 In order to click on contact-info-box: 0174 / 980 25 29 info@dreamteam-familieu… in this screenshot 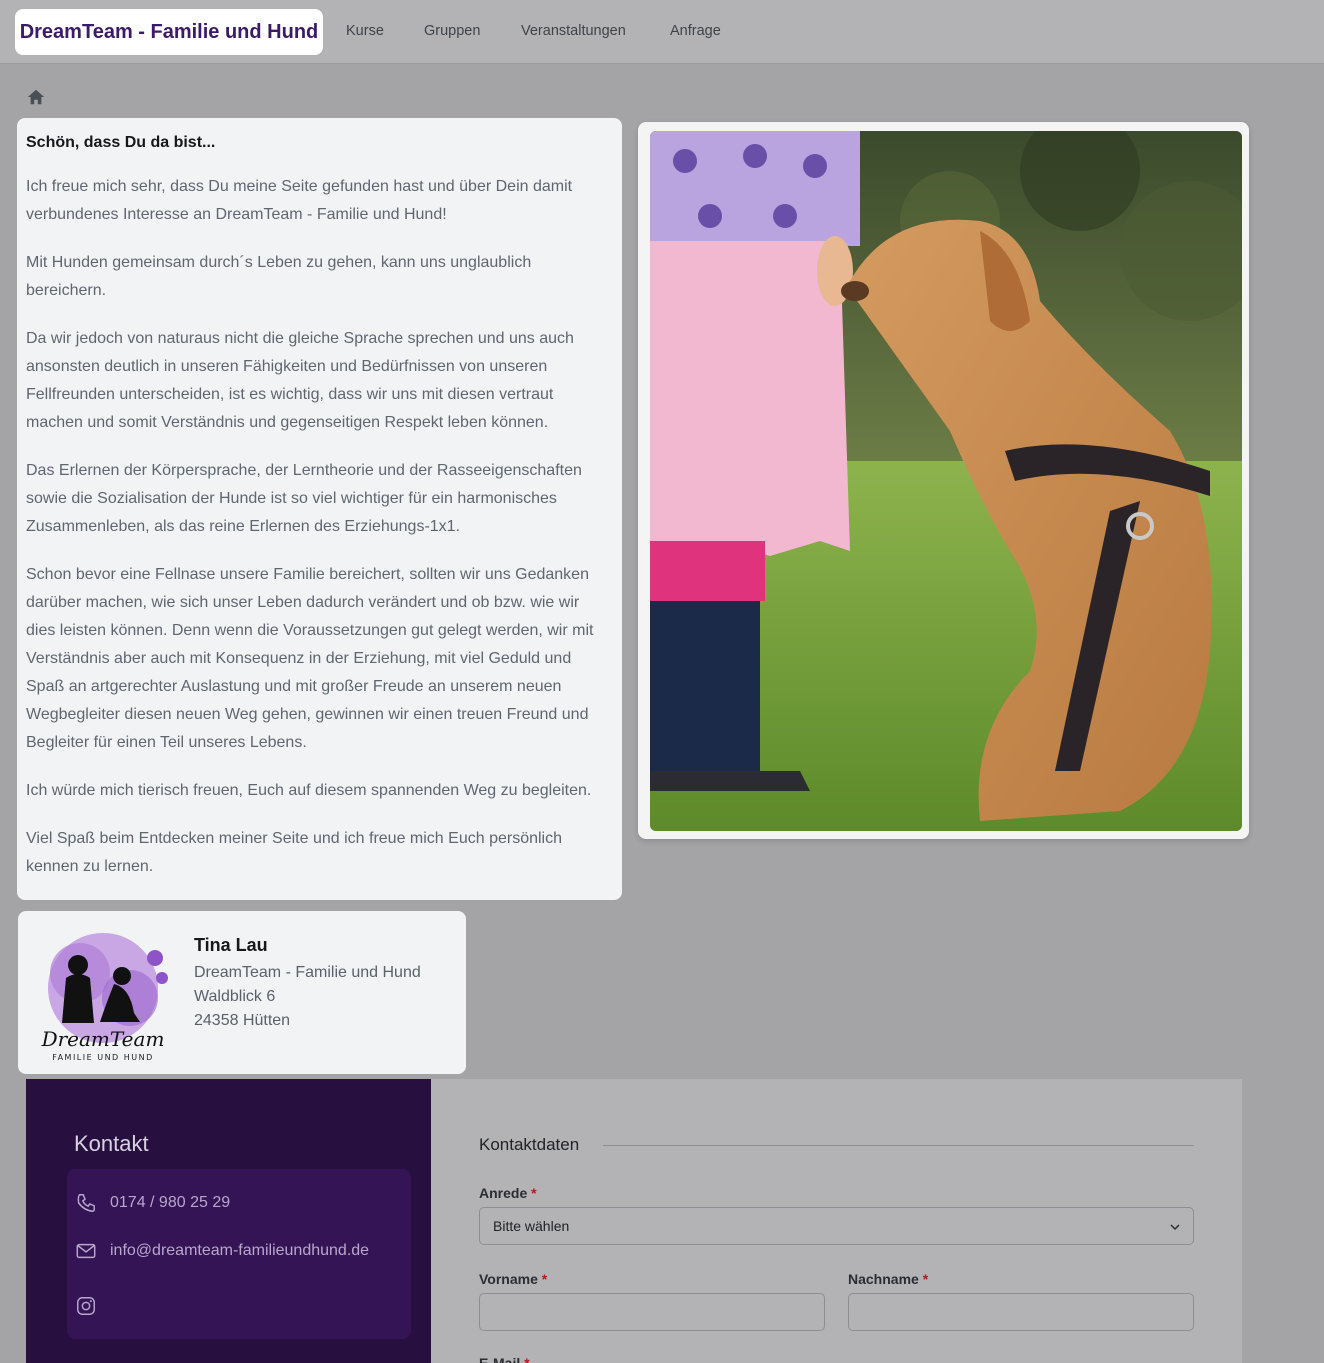, I will do `click(239, 1254)`.